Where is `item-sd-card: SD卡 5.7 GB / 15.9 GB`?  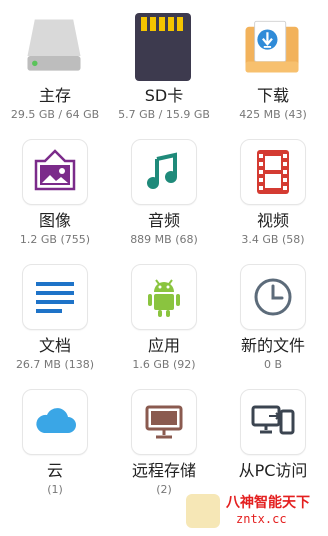 item-sd-card: SD卡 5.7 GB / 15.9 GB is located at coordinates (164, 62).